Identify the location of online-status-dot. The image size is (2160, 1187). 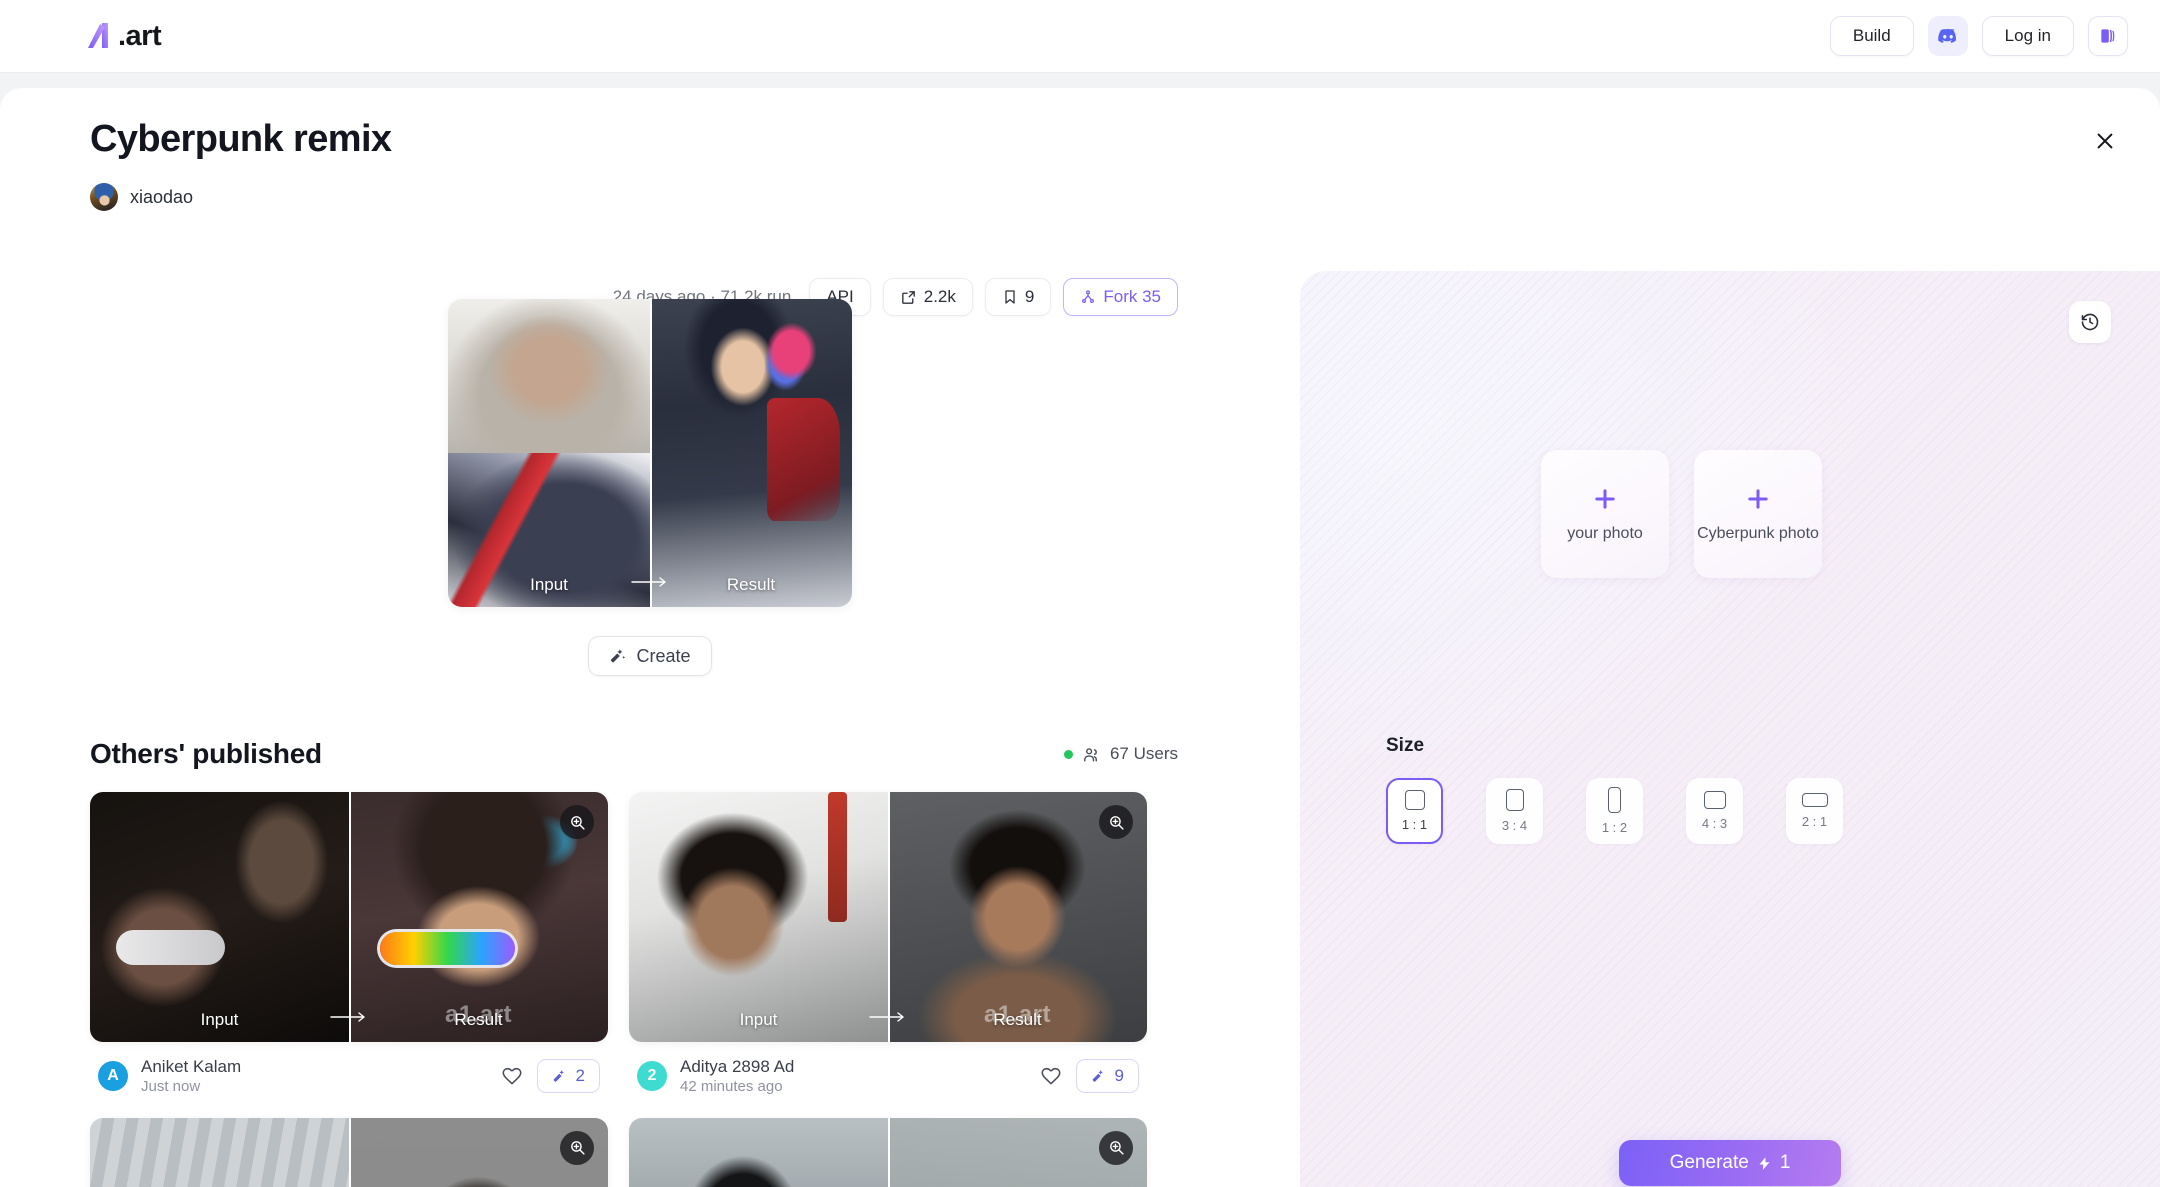
(1068, 754).